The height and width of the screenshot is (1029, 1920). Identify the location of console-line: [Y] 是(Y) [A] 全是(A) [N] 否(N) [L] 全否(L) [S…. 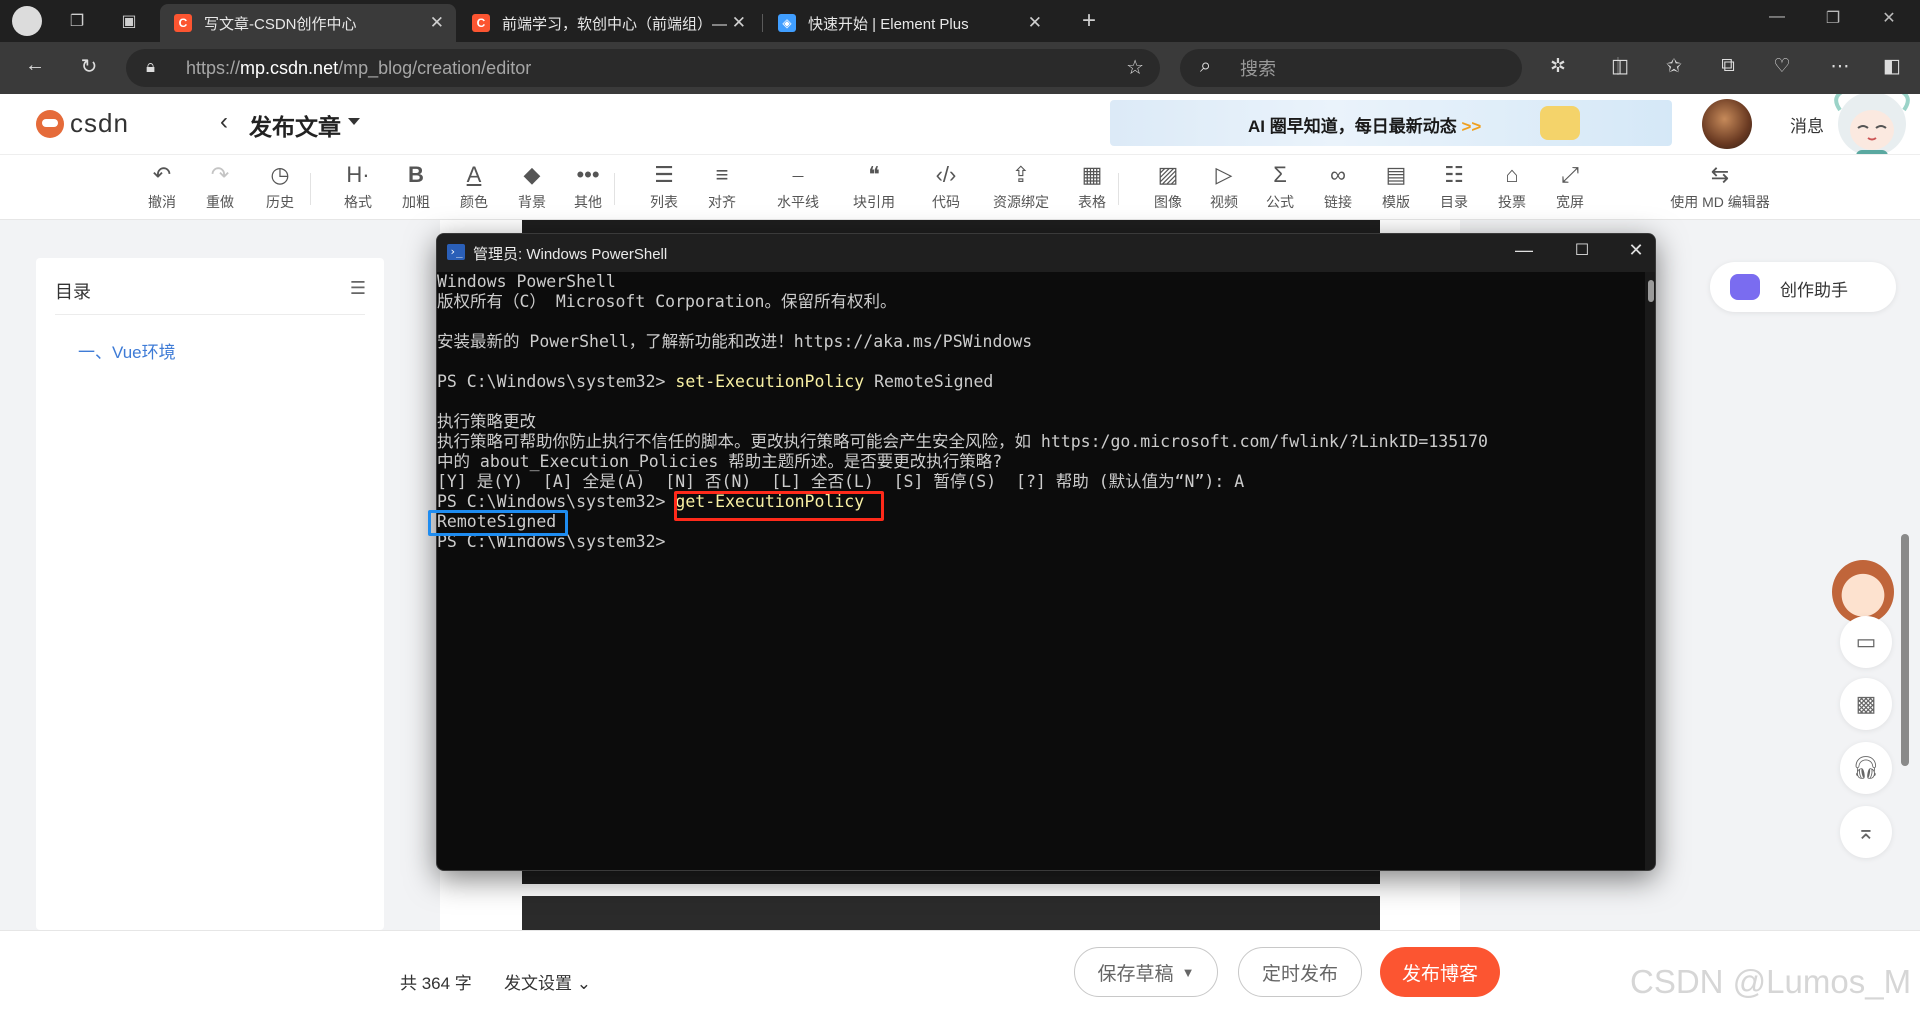
(841, 481).